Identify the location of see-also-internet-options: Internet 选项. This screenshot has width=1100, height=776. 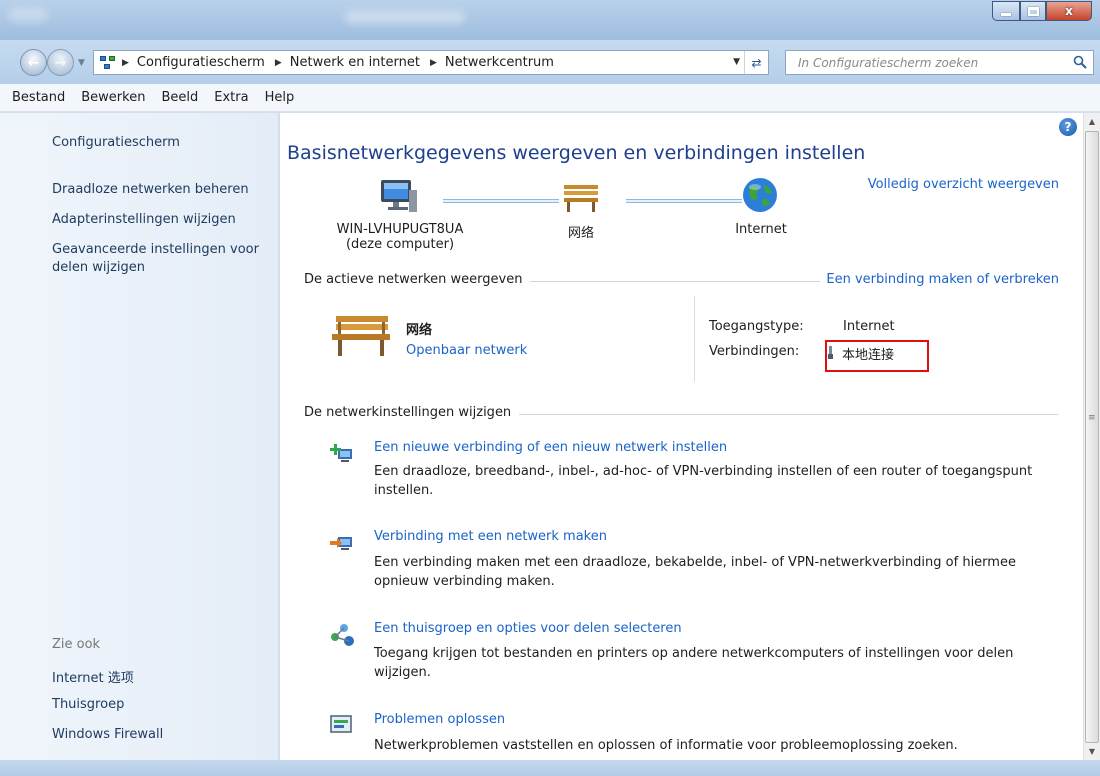
(93, 676).